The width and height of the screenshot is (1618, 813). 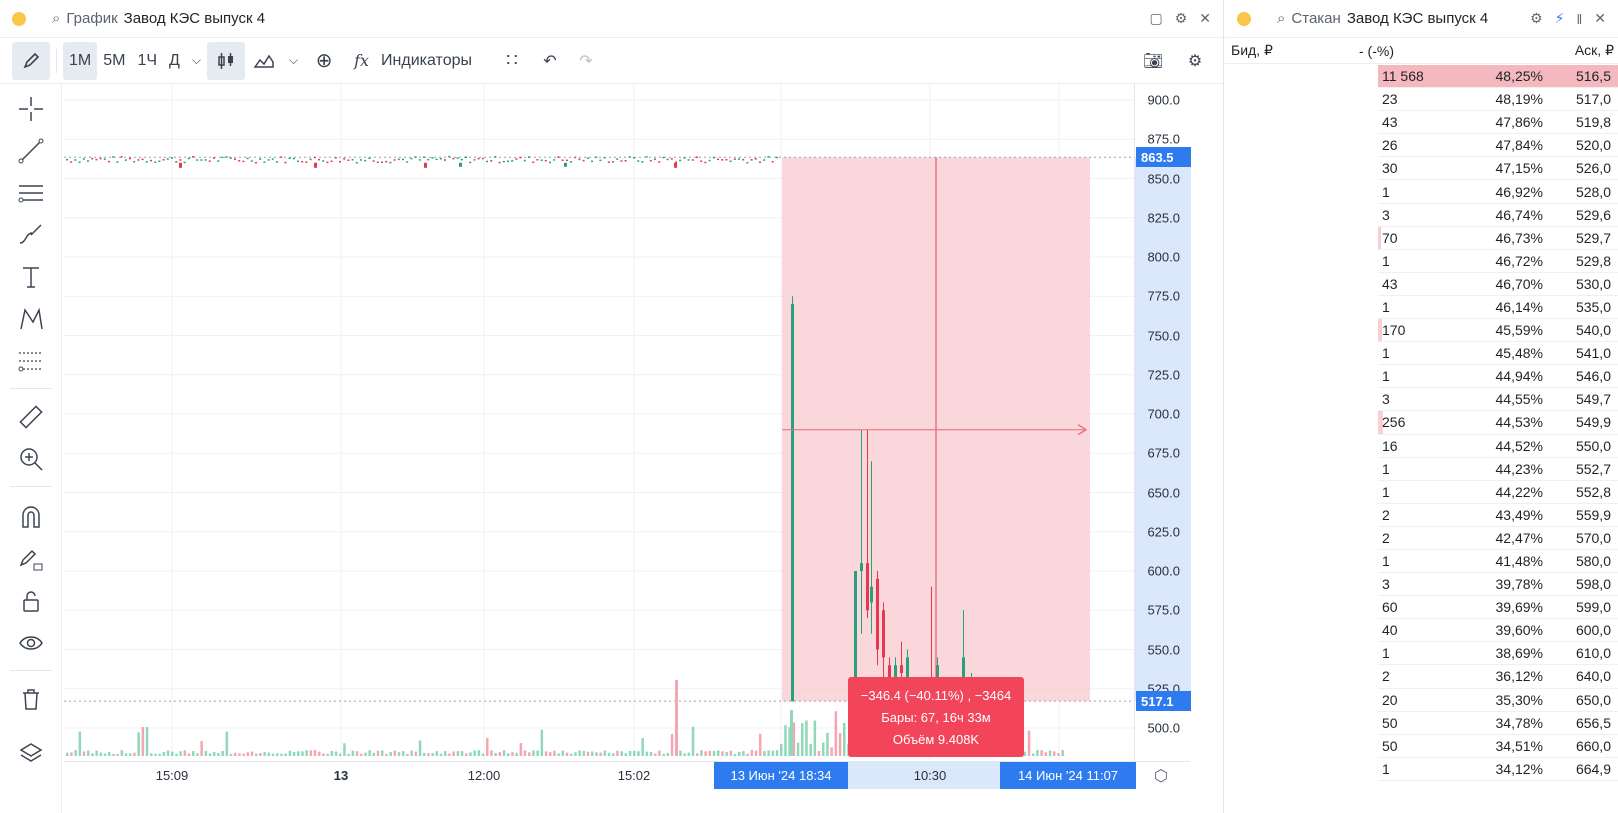 I want to click on undo-icon: ↶, so click(x=550, y=61).